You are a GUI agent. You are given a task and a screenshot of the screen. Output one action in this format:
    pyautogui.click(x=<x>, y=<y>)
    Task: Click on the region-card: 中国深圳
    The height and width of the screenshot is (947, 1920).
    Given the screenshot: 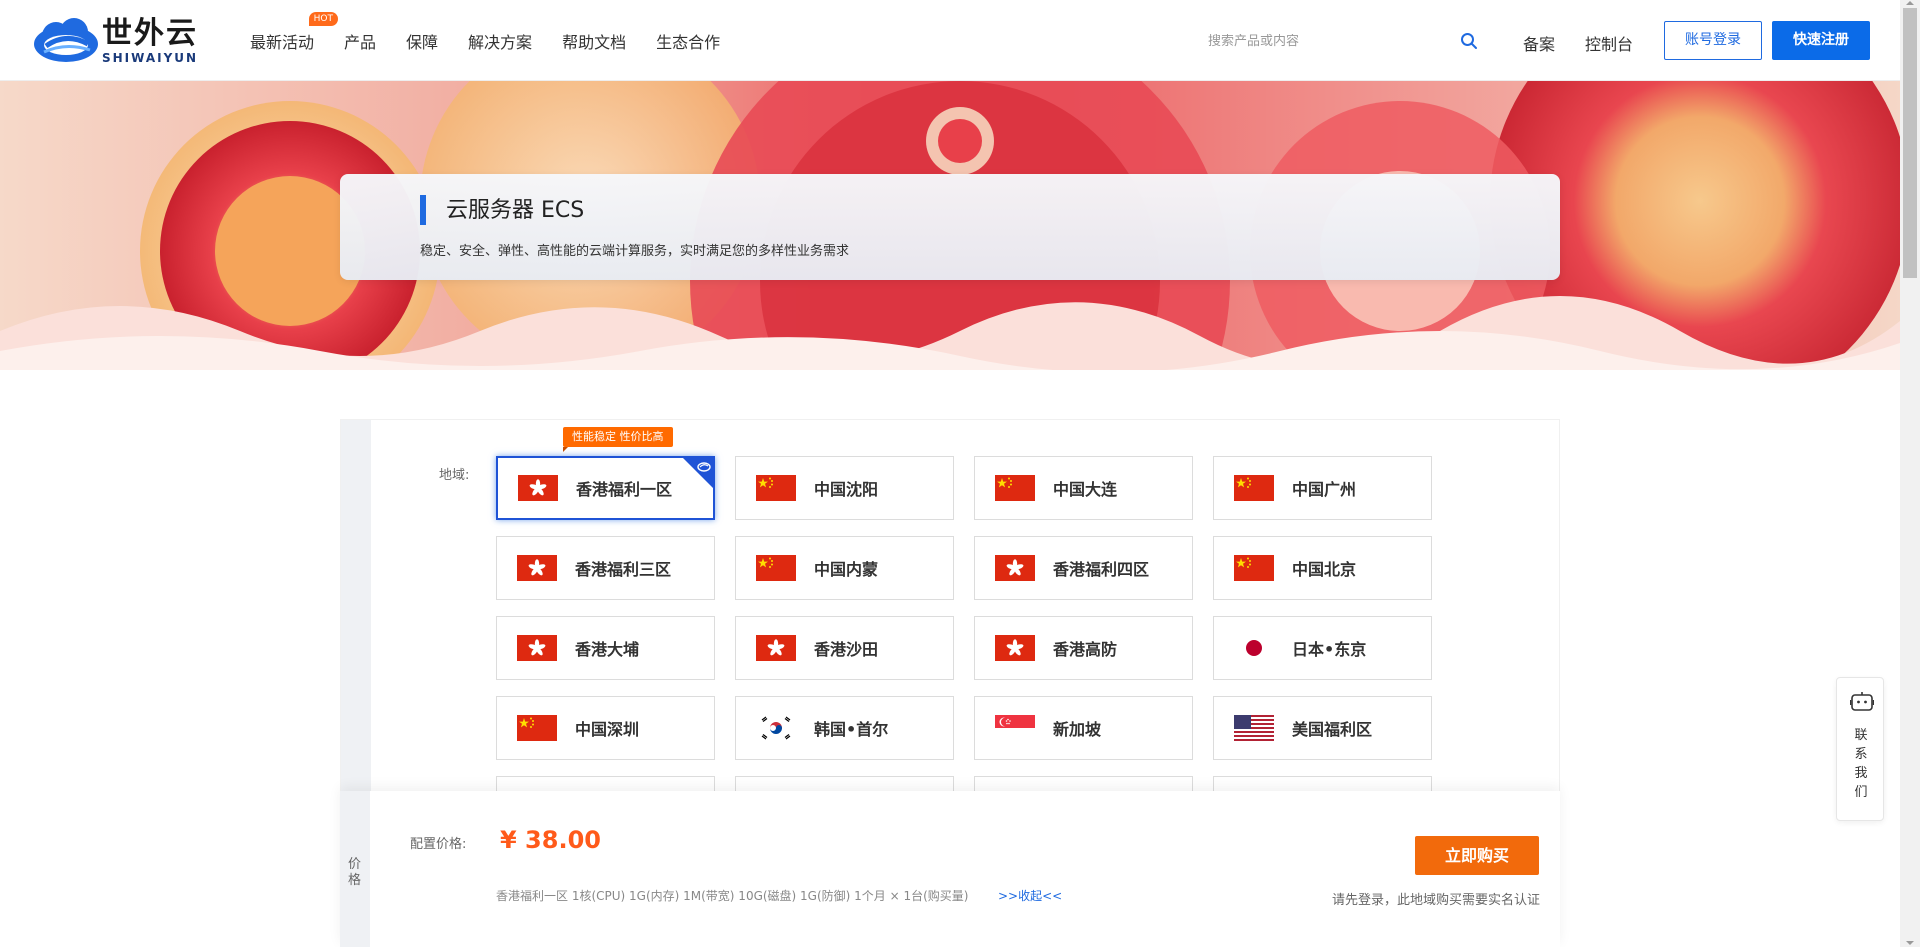 What is the action you would take?
    pyautogui.click(x=605, y=728)
    